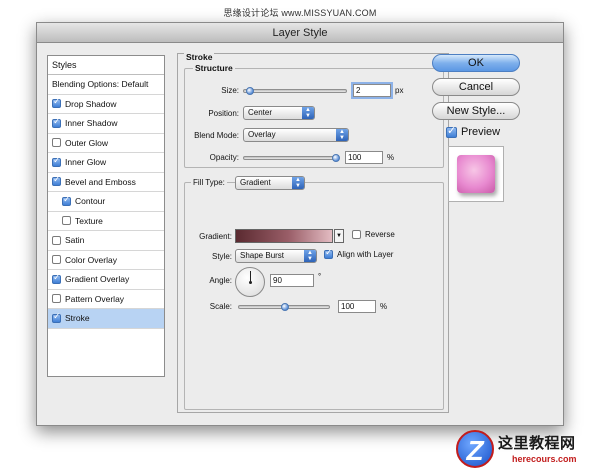 Image resolution: width=600 pixels, height=474 pixels. I want to click on styles-list-item-label: Inner Glow, so click(86, 162).